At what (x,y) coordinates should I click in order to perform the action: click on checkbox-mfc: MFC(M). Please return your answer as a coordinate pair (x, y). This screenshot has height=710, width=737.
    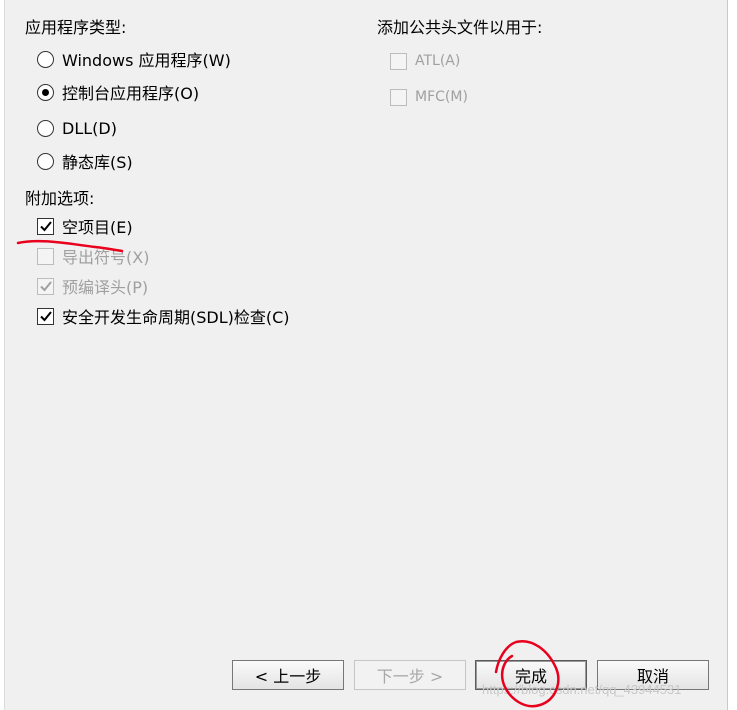
    Looking at the image, I should click on (429, 97).